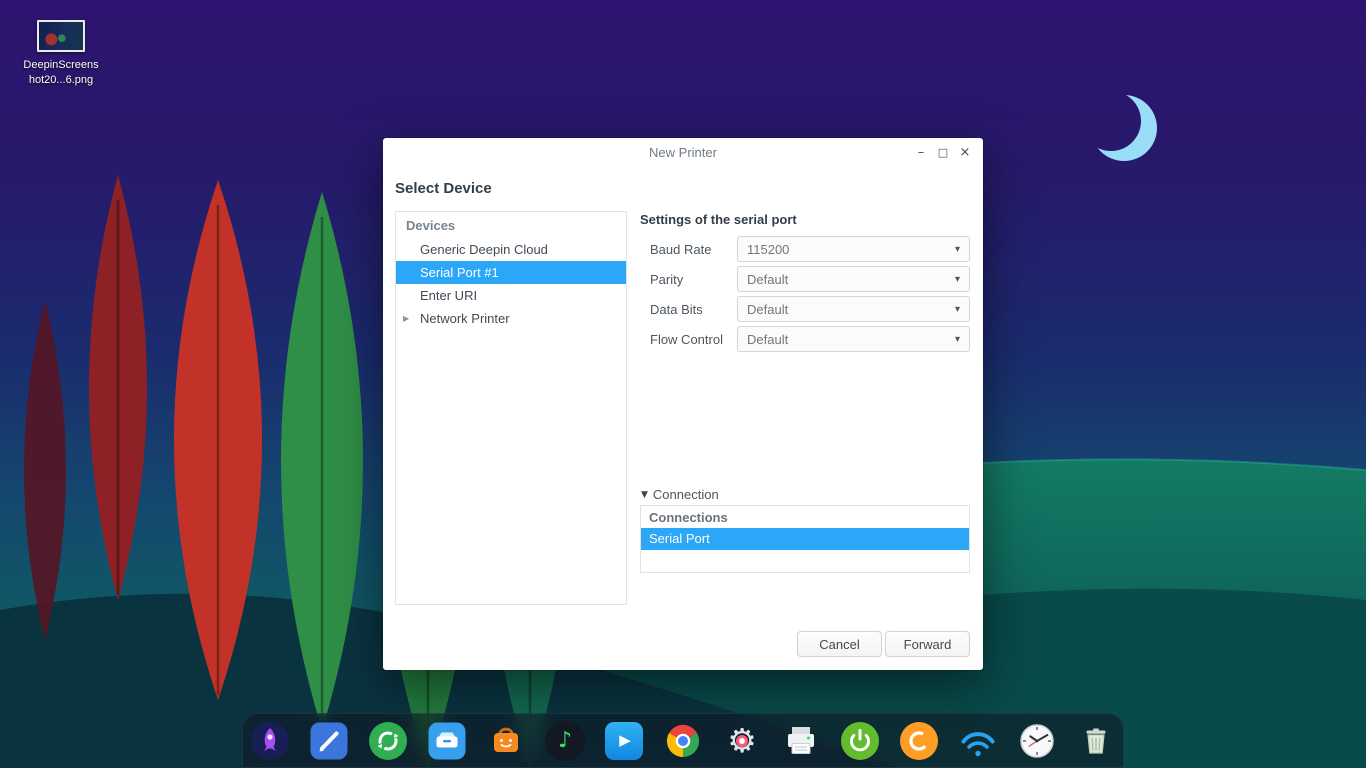 This screenshot has width=1366, height=768. I want to click on flow-control-dropdown: Default ▾, so click(853, 339).